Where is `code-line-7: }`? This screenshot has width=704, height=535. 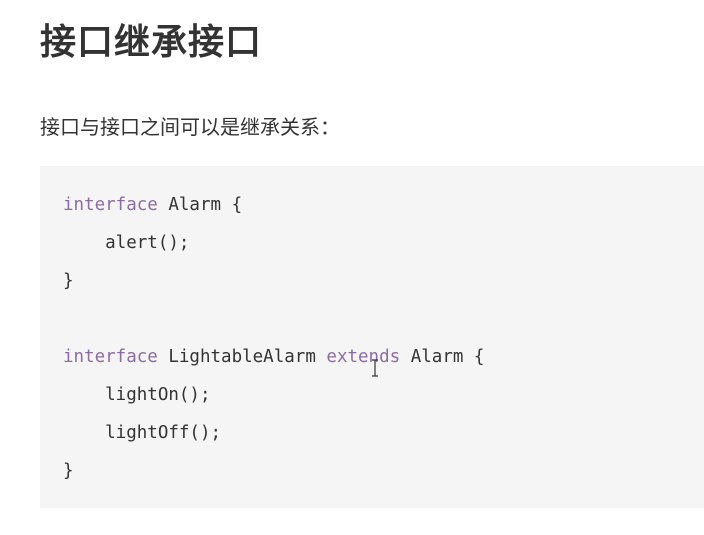 code-line-7: } is located at coordinates (68, 471).